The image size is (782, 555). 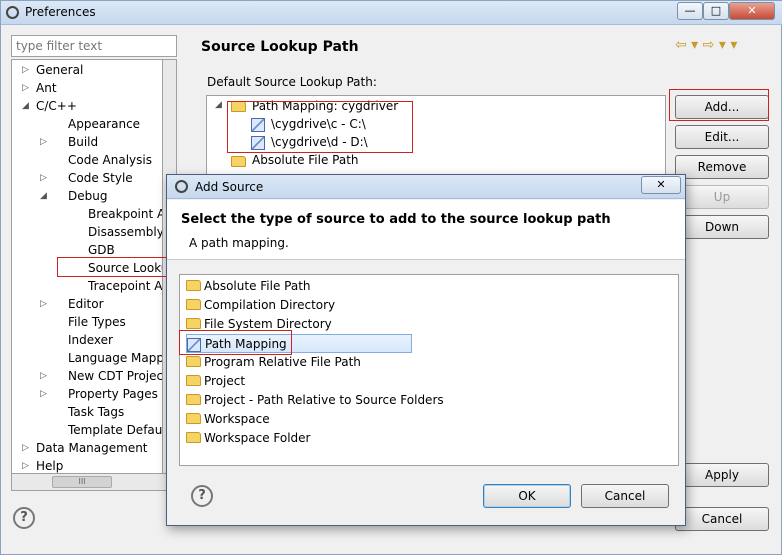 What do you see at coordinates (237, 419) in the screenshot?
I see `source-type-label: Workspace` at bounding box center [237, 419].